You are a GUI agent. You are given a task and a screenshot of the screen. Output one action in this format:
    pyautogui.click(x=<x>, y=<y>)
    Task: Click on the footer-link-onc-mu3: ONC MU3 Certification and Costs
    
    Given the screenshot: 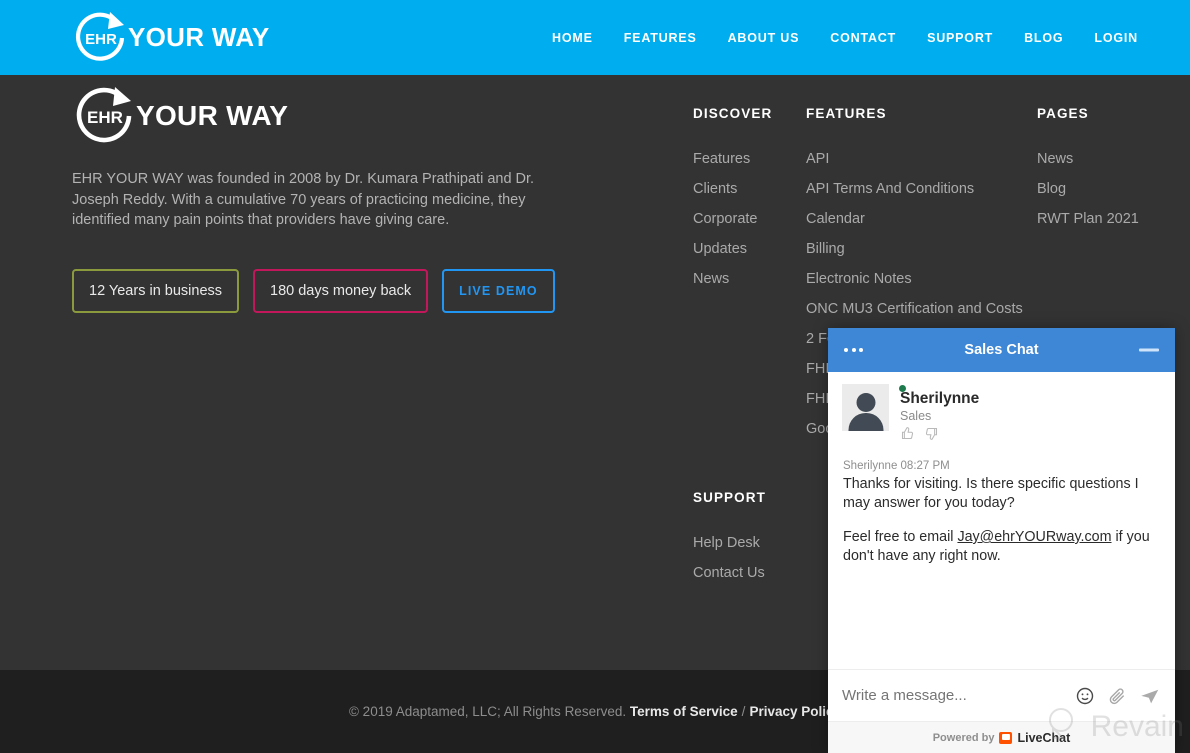 What is the action you would take?
    pyautogui.click(x=914, y=309)
    